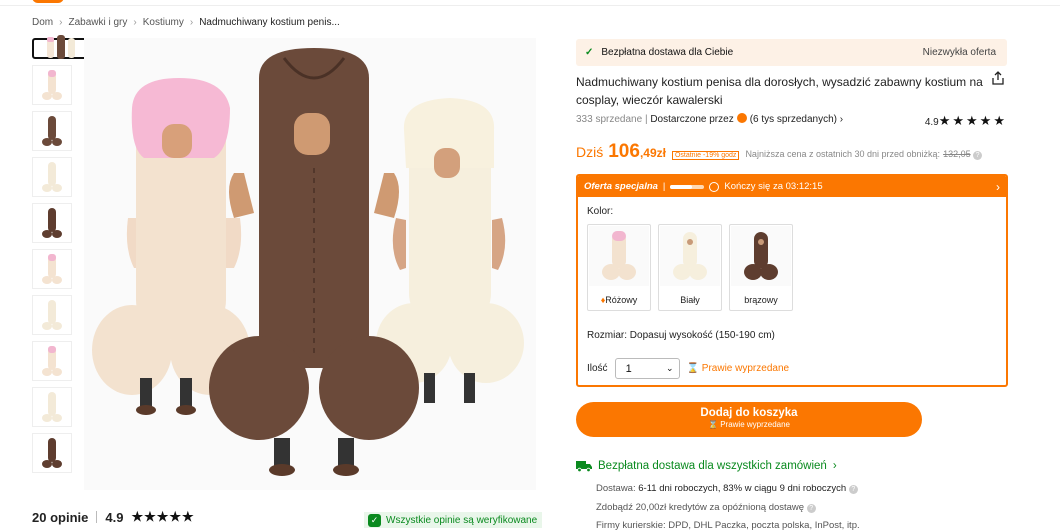 The image size is (1060, 531). I want to click on old-price: 132,05, so click(957, 154).